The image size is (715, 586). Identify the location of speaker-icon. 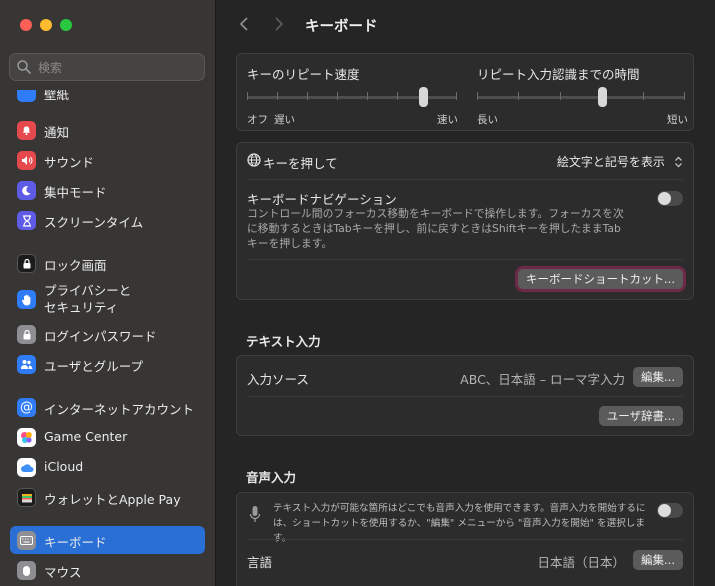
(26, 160).